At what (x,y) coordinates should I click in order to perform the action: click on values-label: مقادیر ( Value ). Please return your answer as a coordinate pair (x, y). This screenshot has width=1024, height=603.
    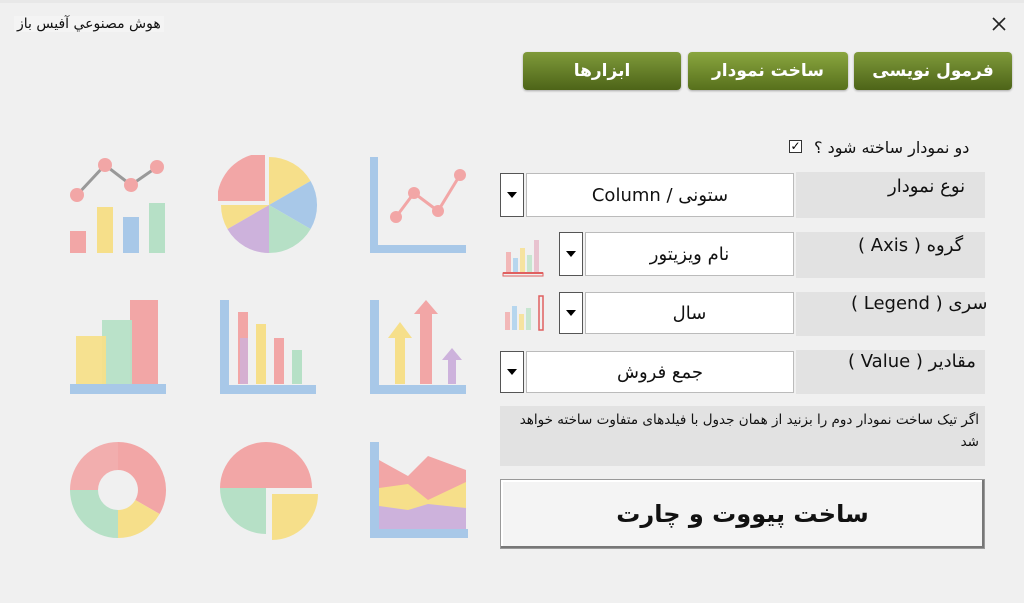
    Looking at the image, I should click on (912, 361).